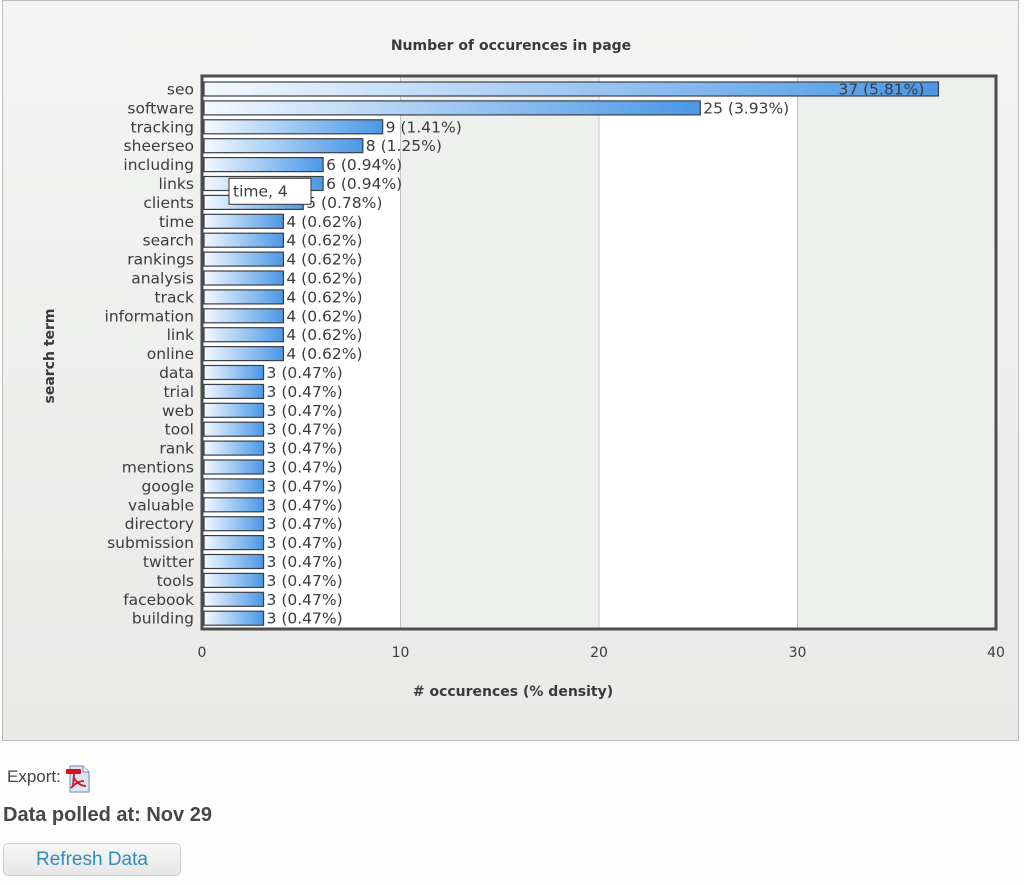 This screenshot has height=885, width=1024. I want to click on category-label: links, so click(177, 184).